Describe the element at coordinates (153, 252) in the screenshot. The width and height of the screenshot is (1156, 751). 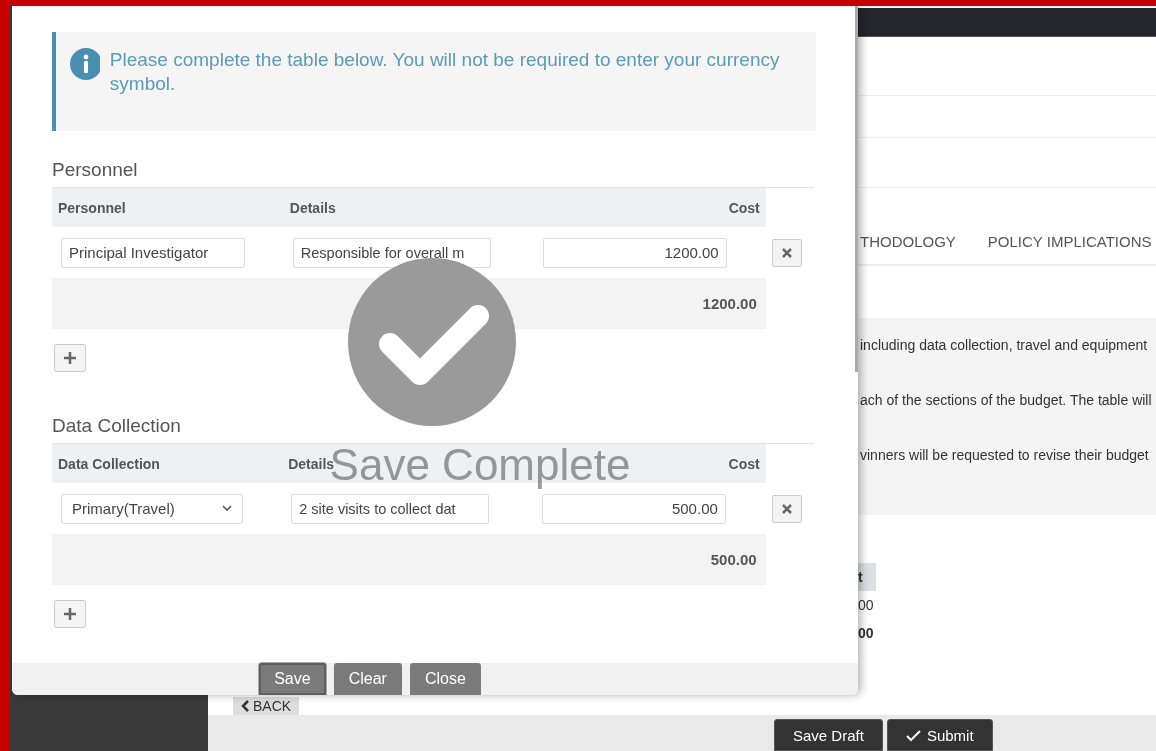
I see `item-field: Principal Investigator` at that location.